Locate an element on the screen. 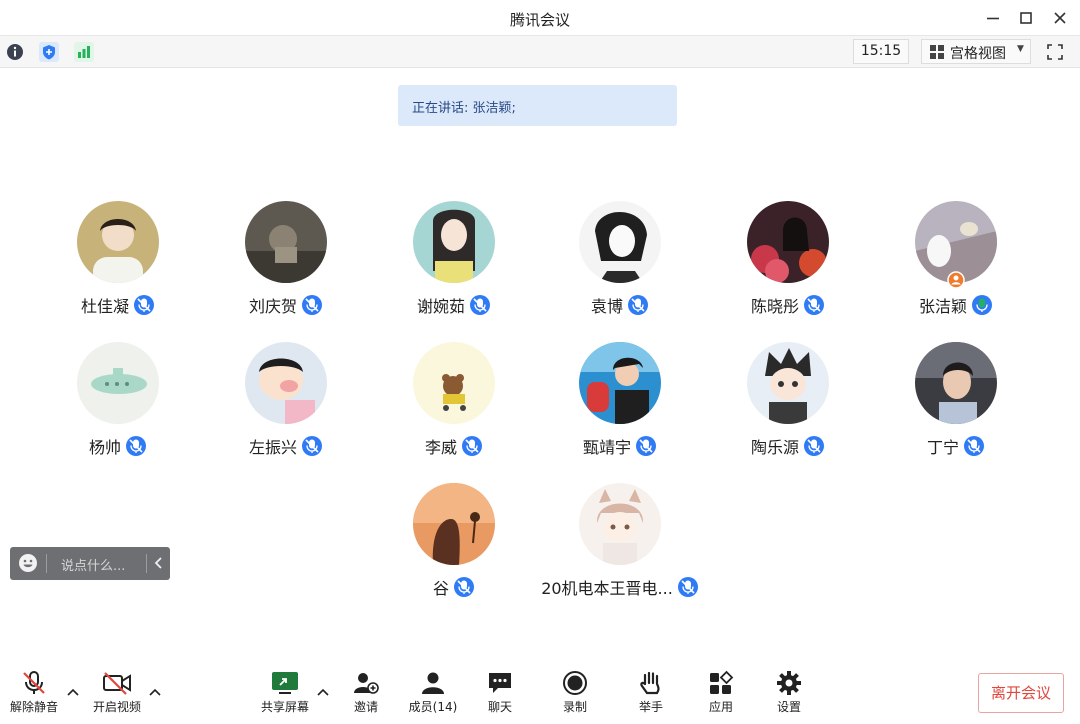 This screenshot has width=1080, height=724. raise-hand-label: 举手 is located at coordinates (650, 707).